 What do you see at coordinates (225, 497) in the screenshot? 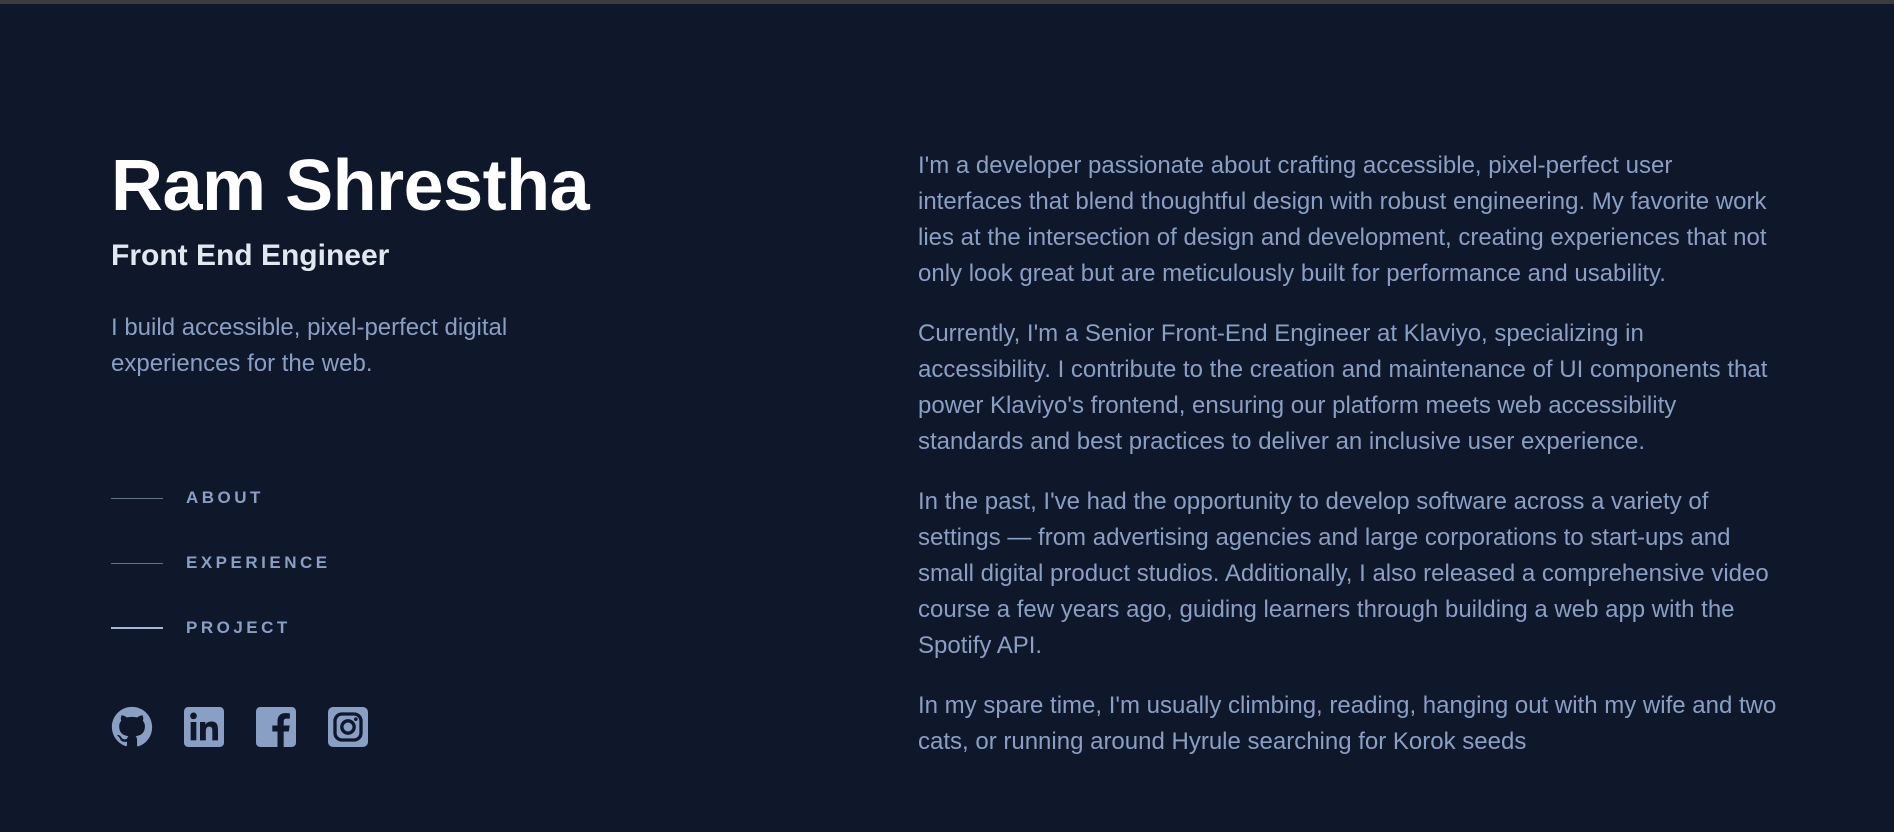
I see `nav-label-about: ABOUT` at bounding box center [225, 497].